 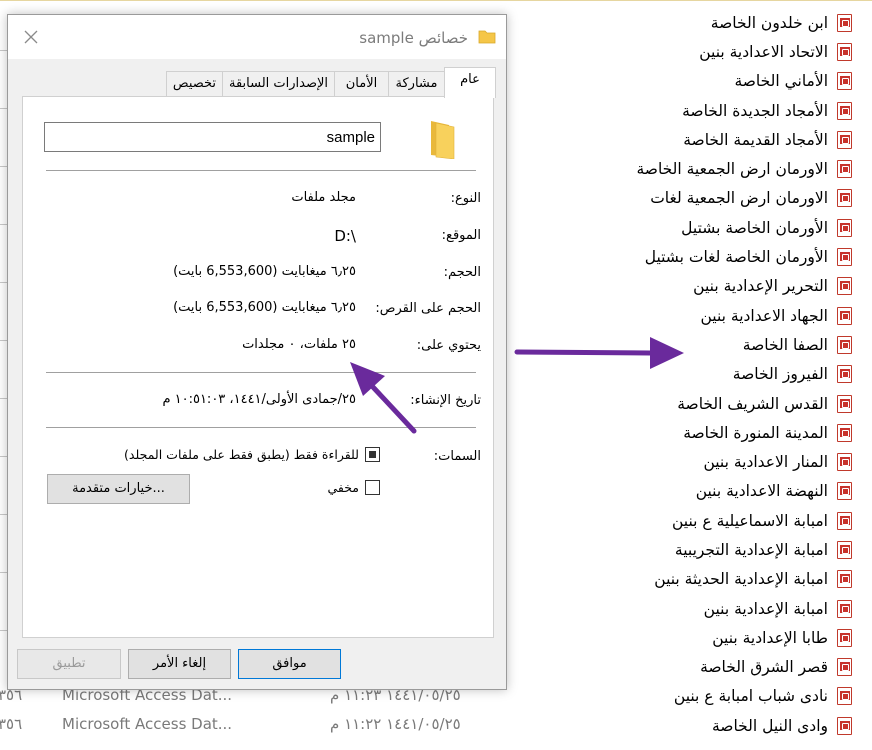 What do you see at coordinates (470, 82) in the screenshot?
I see `tab-general: عام` at bounding box center [470, 82].